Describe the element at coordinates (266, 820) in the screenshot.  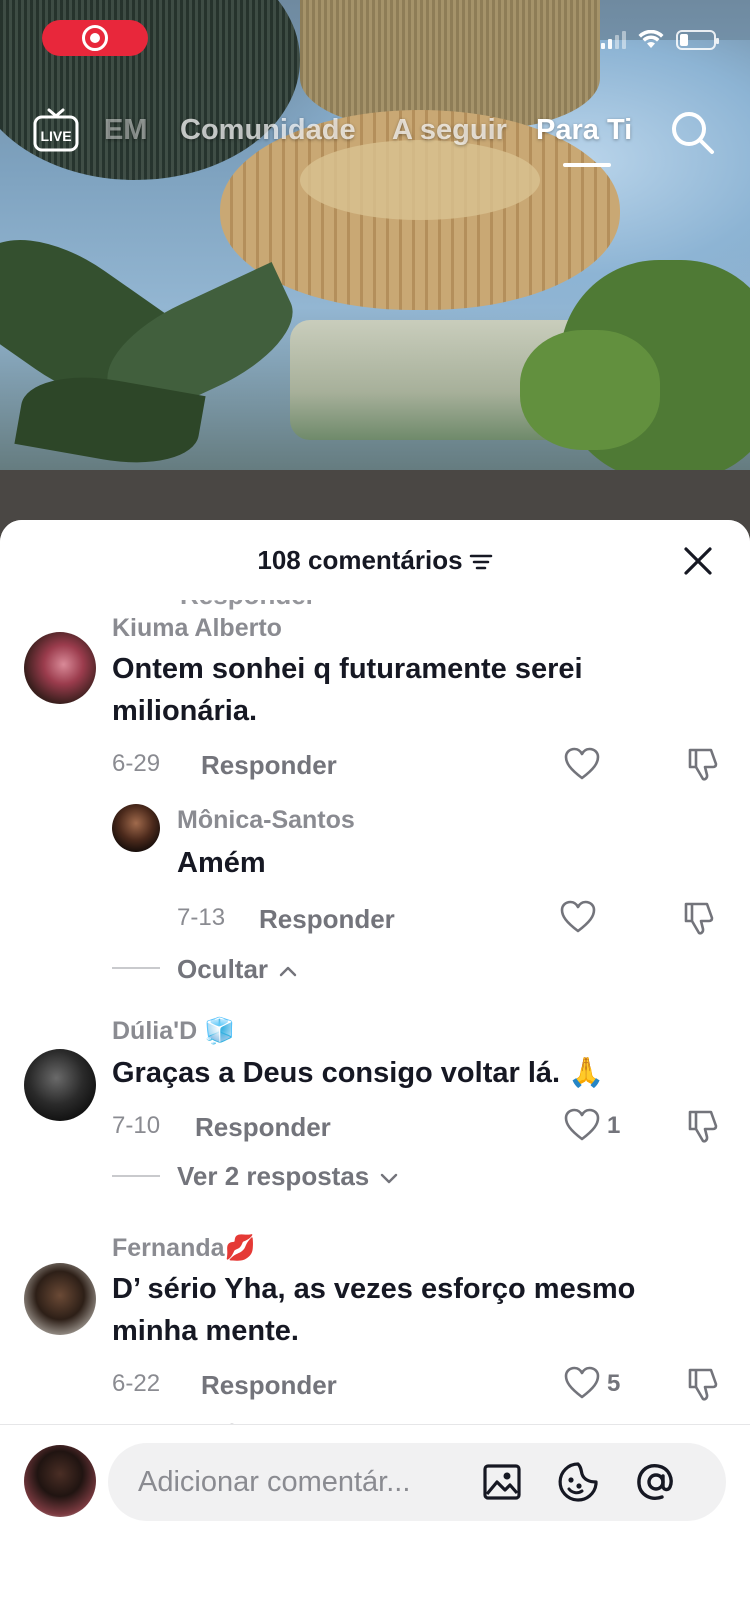
I see `reply-author: Mônica-Santos` at that location.